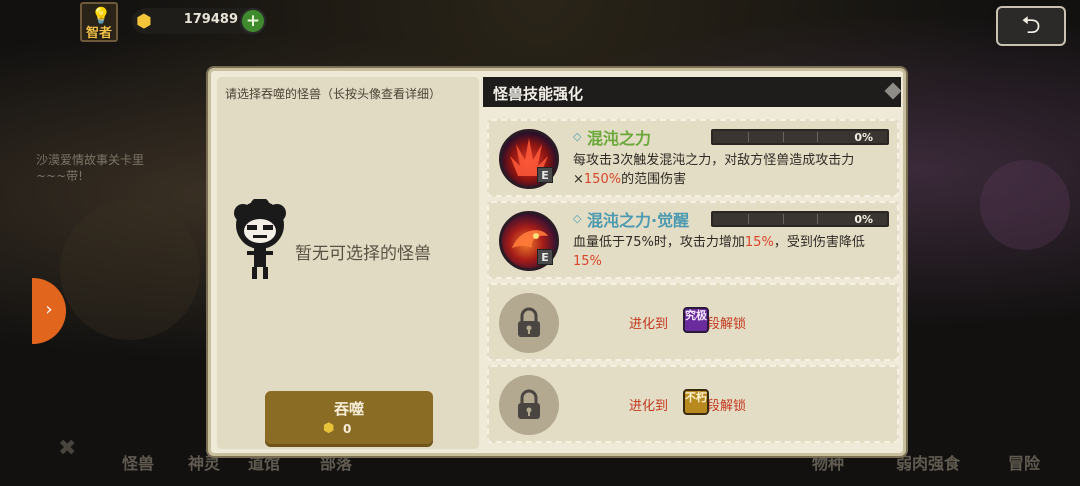 The height and width of the screenshot is (486, 1080). I want to click on currency-value: 179489, so click(210, 19).